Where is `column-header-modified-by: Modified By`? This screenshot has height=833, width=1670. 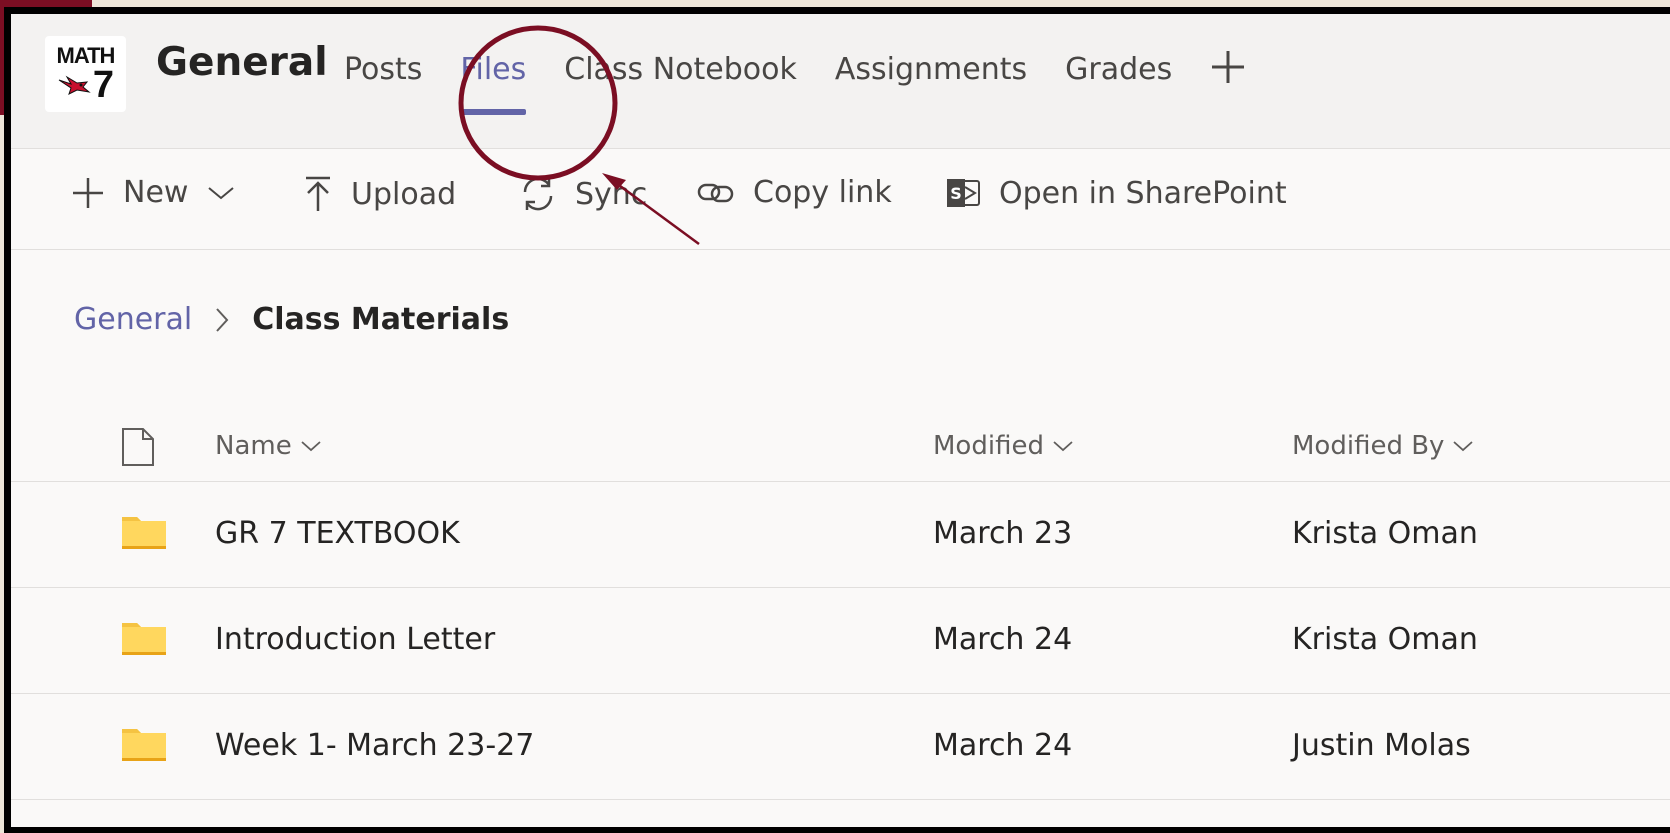 column-header-modified-by: Modified By is located at coordinates (1383, 446).